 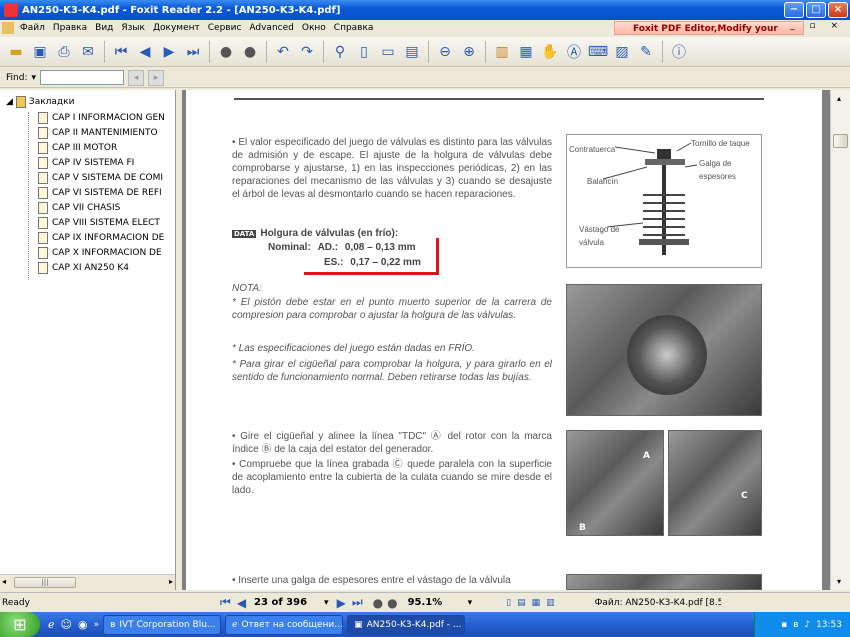 I want to click on bookmark-item: CAP VII CHASIS, so click(x=104, y=208).